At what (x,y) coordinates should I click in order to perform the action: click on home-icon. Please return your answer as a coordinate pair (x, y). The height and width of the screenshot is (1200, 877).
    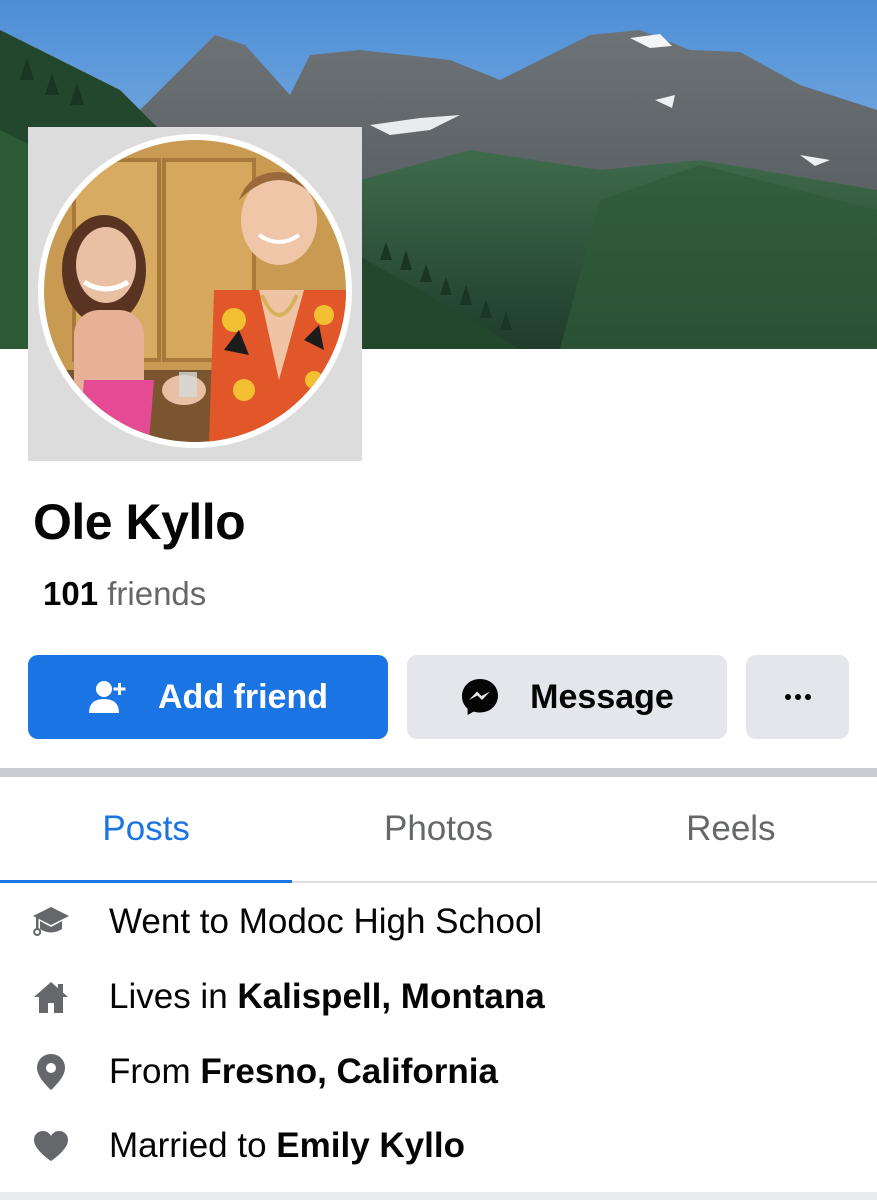
    Looking at the image, I should click on (51, 997).